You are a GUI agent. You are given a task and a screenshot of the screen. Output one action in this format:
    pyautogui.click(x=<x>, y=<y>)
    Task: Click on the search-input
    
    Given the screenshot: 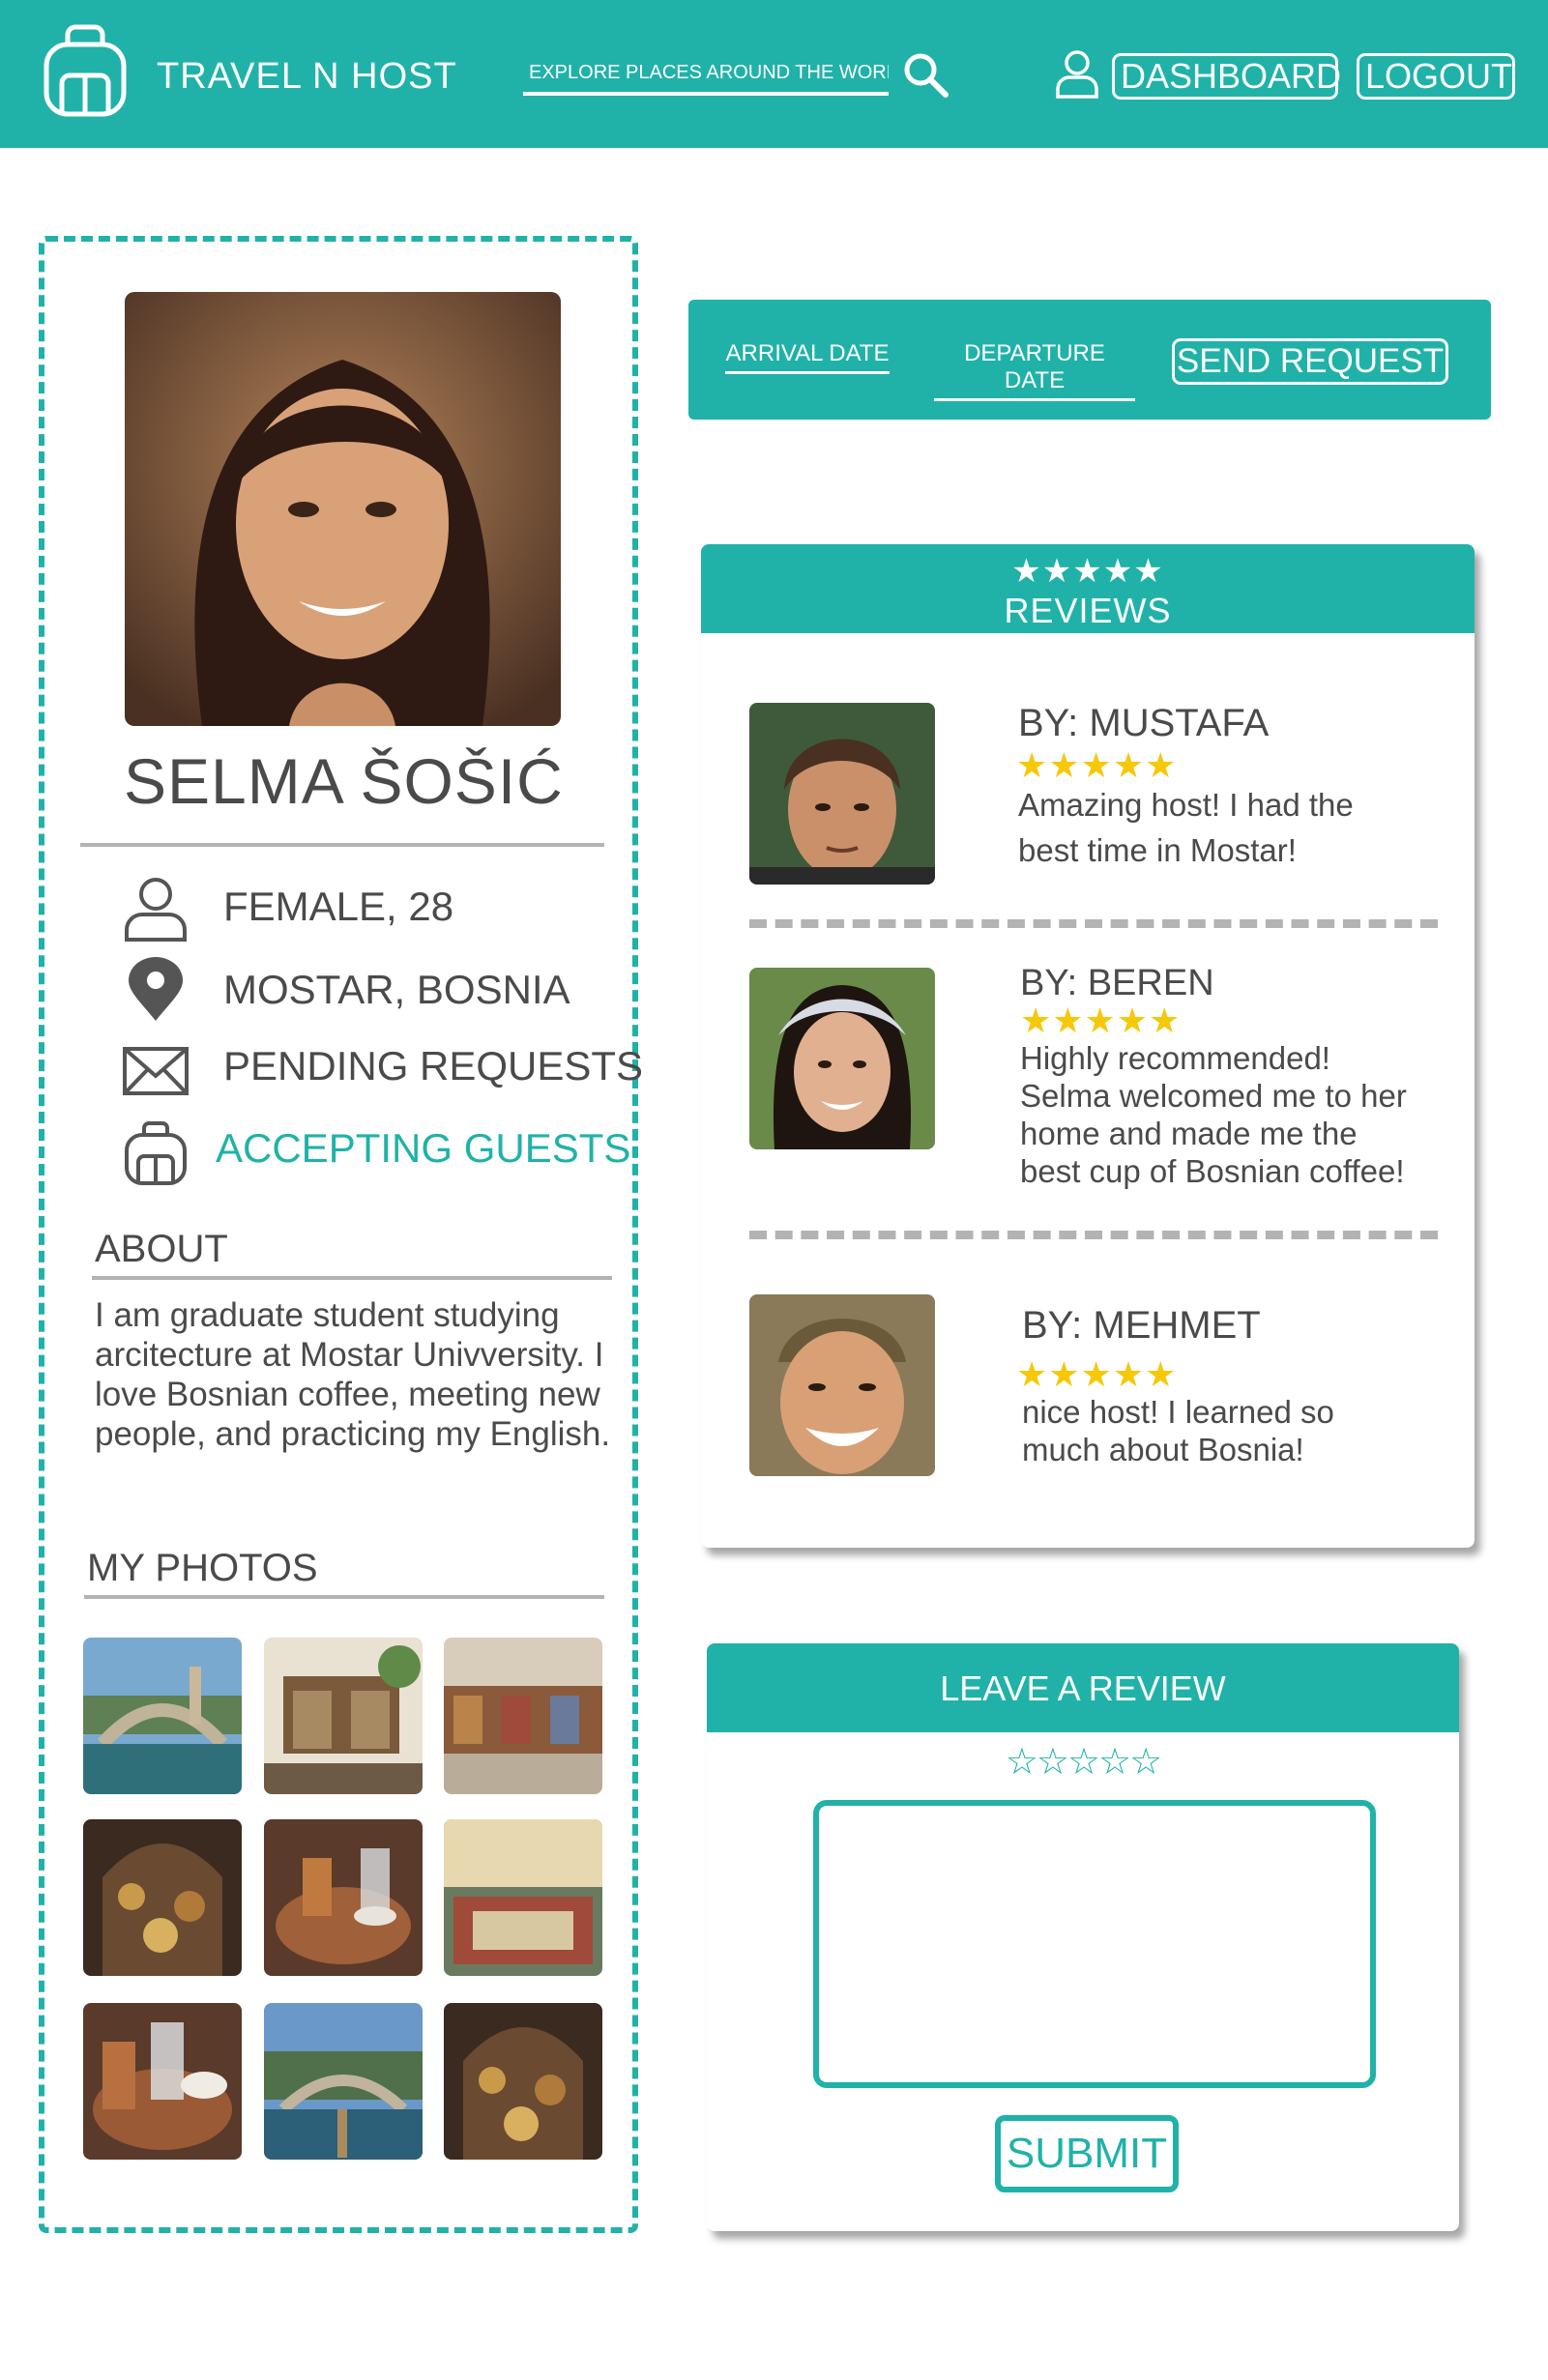 What is the action you would take?
    pyautogui.click(x=706, y=73)
    